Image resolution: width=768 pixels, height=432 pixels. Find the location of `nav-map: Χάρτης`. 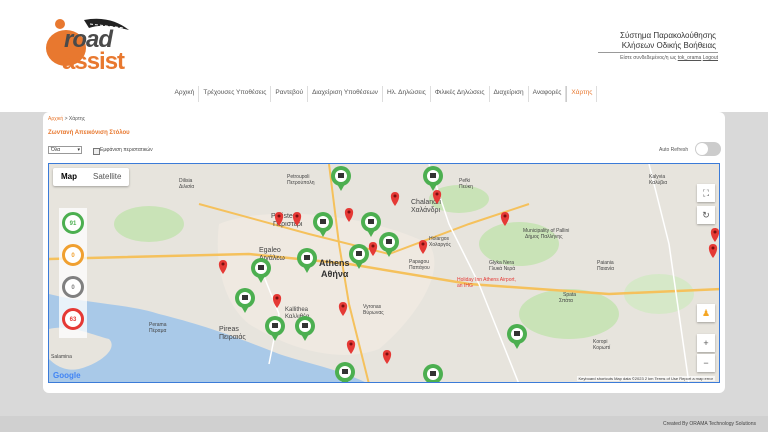

nav-map: Χάρτης is located at coordinates (582, 94).